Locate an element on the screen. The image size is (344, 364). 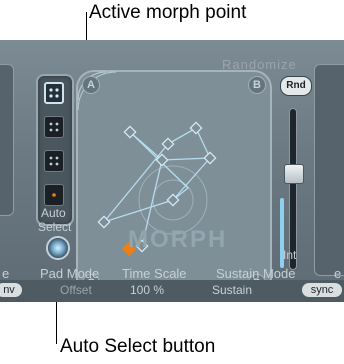
pad-mode-value: Offset is located at coordinates (76, 290).